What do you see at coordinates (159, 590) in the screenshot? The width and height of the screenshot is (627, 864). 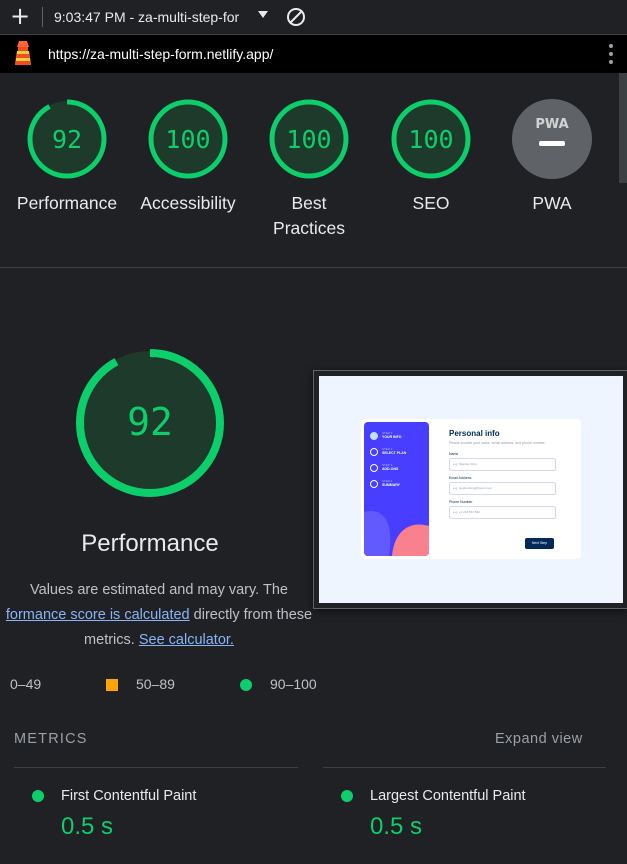 I see `desc-text: Values are estimated and may vary. The` at bounding box center [159, 590].